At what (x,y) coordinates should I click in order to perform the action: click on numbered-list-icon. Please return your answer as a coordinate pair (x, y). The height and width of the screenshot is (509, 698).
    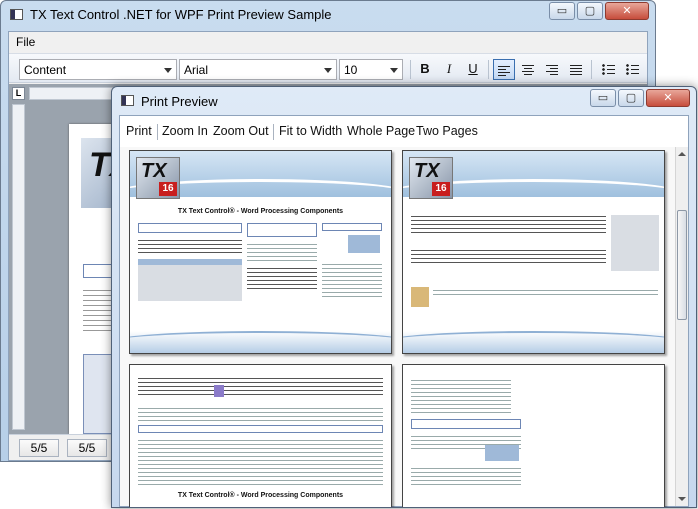
    Looking at the image, I should click on (632, 70).